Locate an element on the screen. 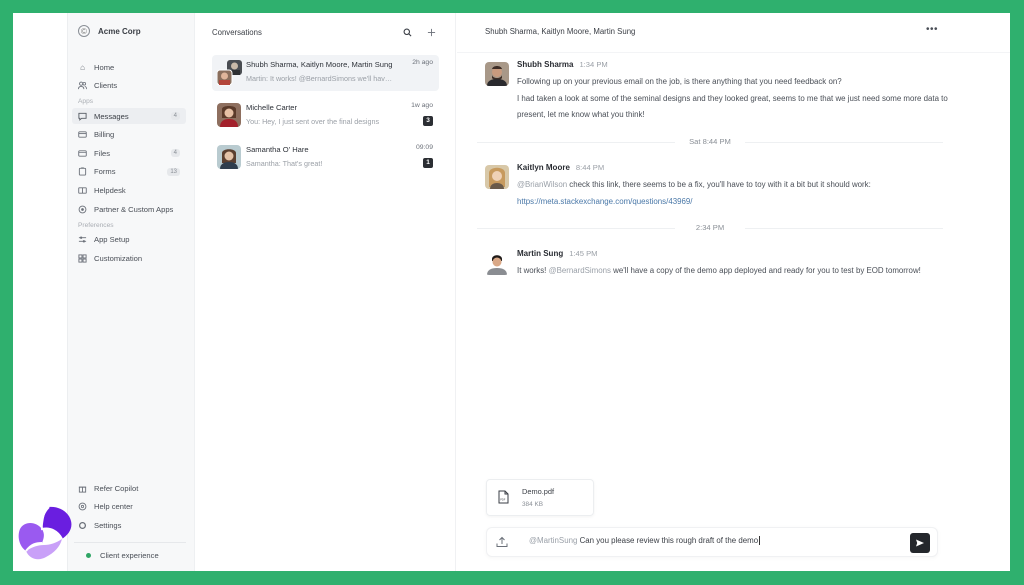 Image resolution: width=1024 pixels, height=585 pixels. message-author: Shubh Sharma is located at coordinates (545, 64).